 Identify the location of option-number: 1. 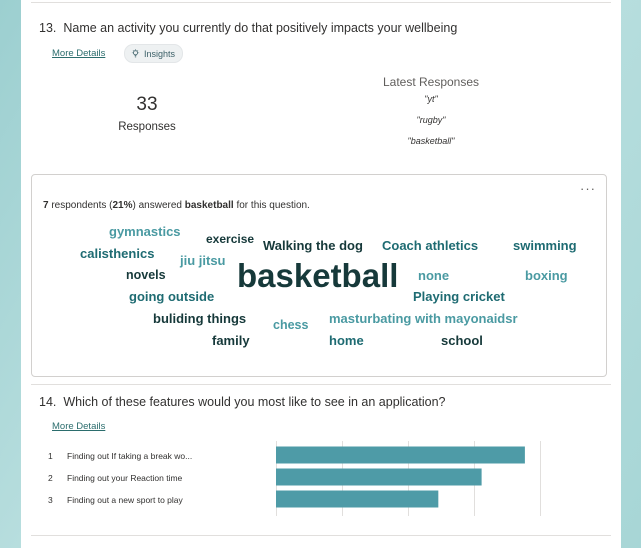
(50, 456).